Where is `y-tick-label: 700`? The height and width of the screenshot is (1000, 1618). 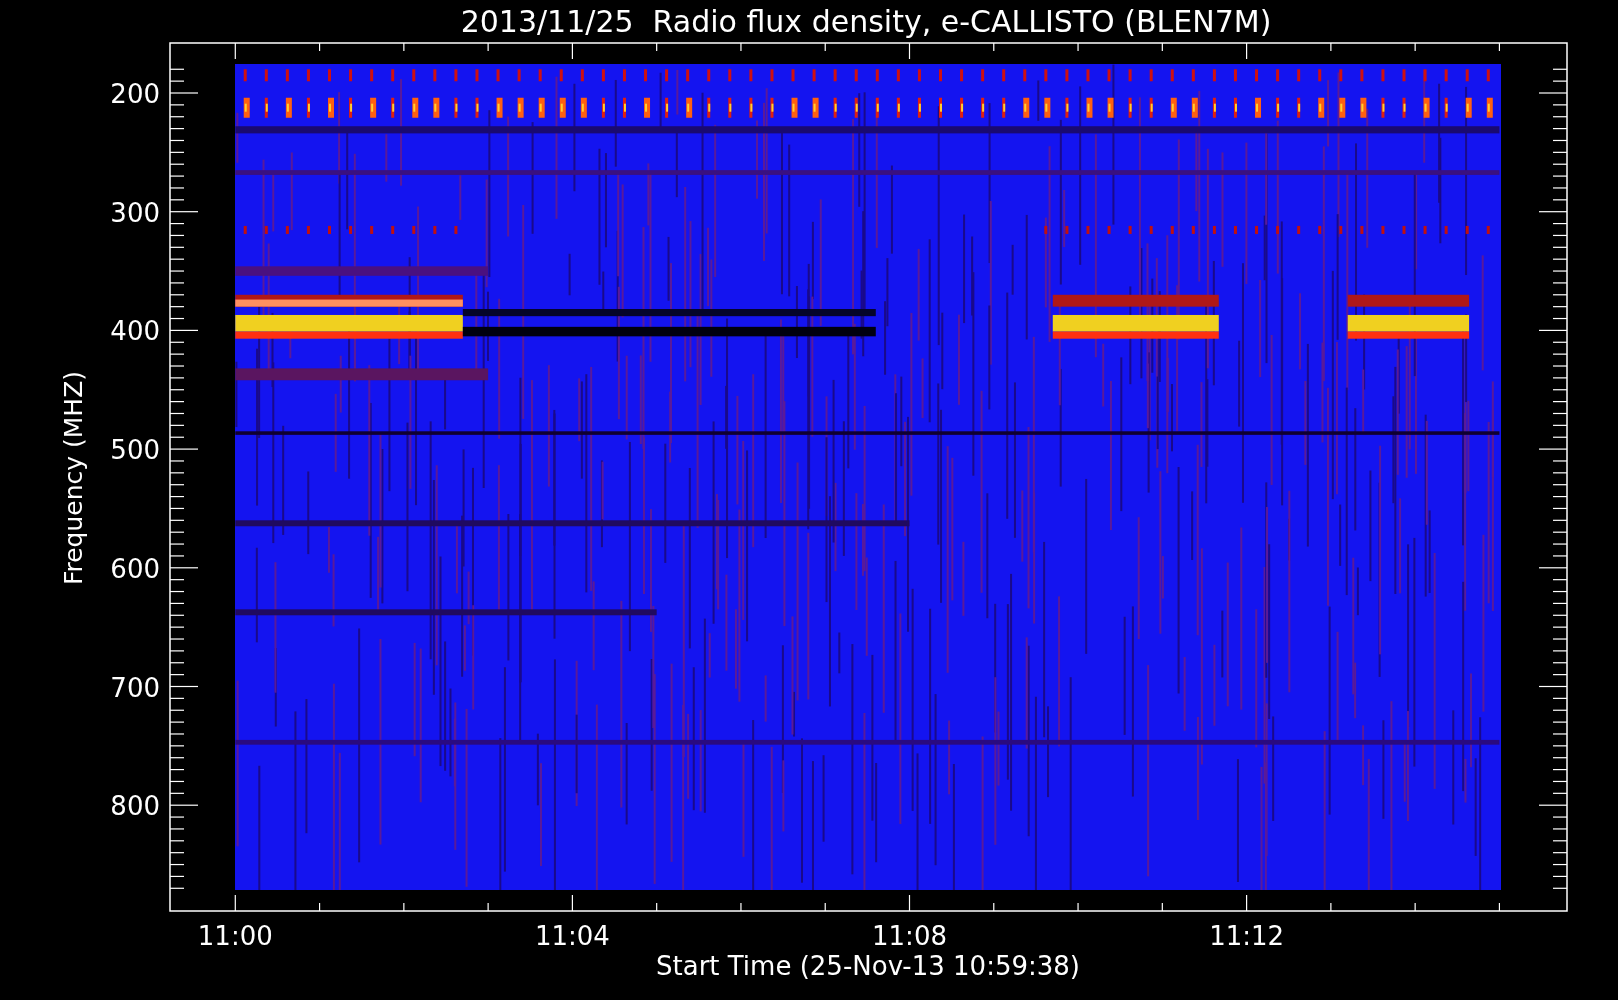 y-tick-label: 700 is located at coordinates (135, 687).